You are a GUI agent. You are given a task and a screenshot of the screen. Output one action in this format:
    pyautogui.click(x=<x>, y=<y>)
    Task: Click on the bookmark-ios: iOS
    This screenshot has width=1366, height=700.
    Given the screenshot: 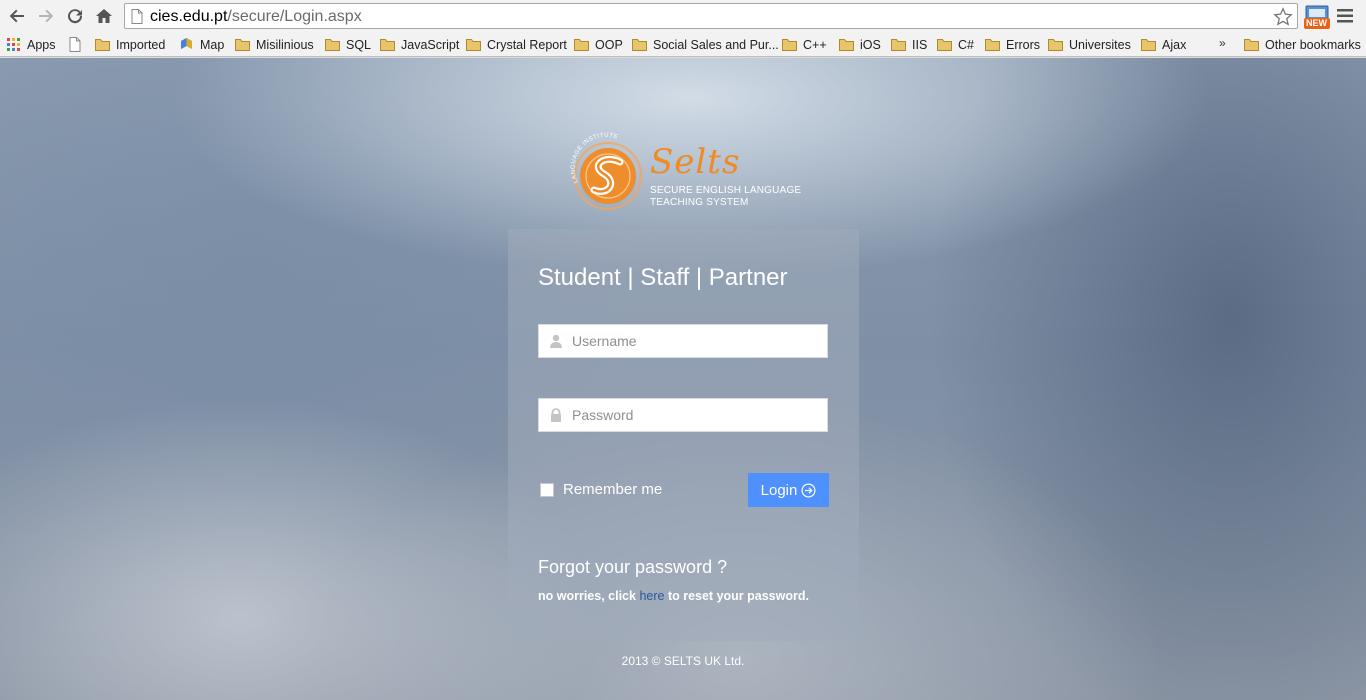 What is the action you would take?
    pyautogui.click(x=860, y=44)
    